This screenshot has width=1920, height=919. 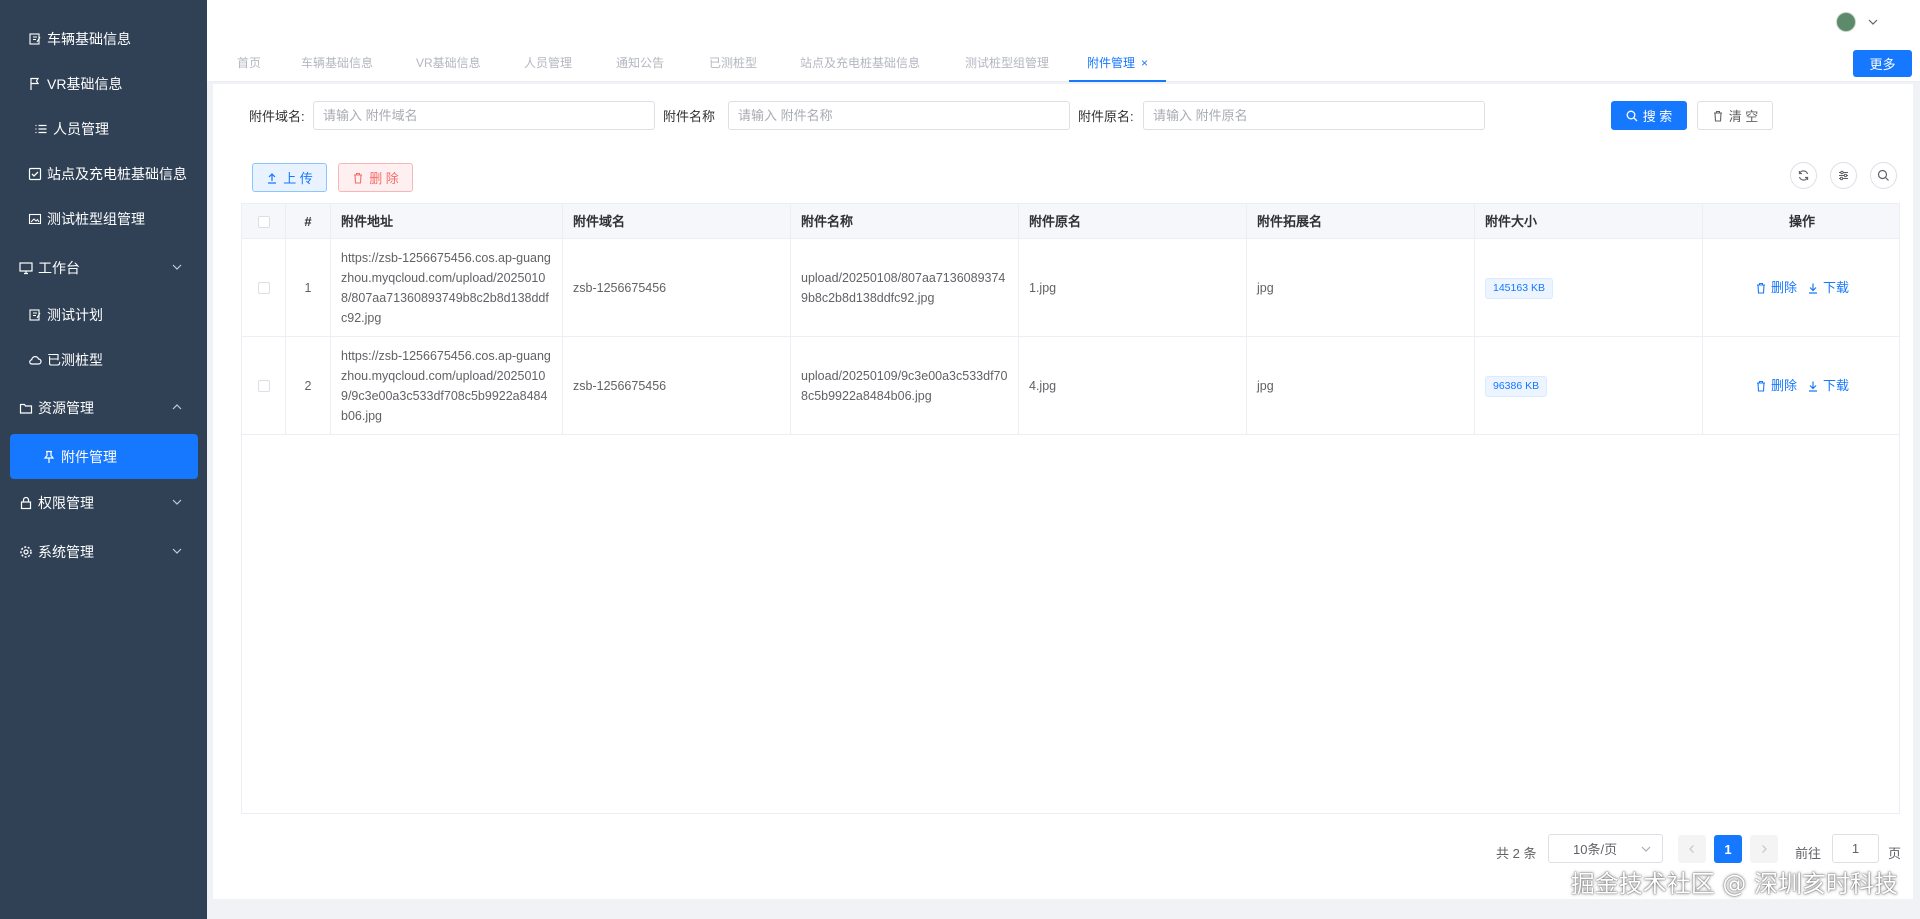 I want to click on folder-icon, so click(x=26, y=408).